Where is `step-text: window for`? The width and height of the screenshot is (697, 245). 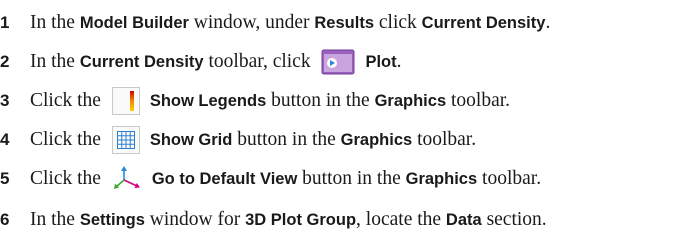 step-text: window for is located at coordinates (195, 219).